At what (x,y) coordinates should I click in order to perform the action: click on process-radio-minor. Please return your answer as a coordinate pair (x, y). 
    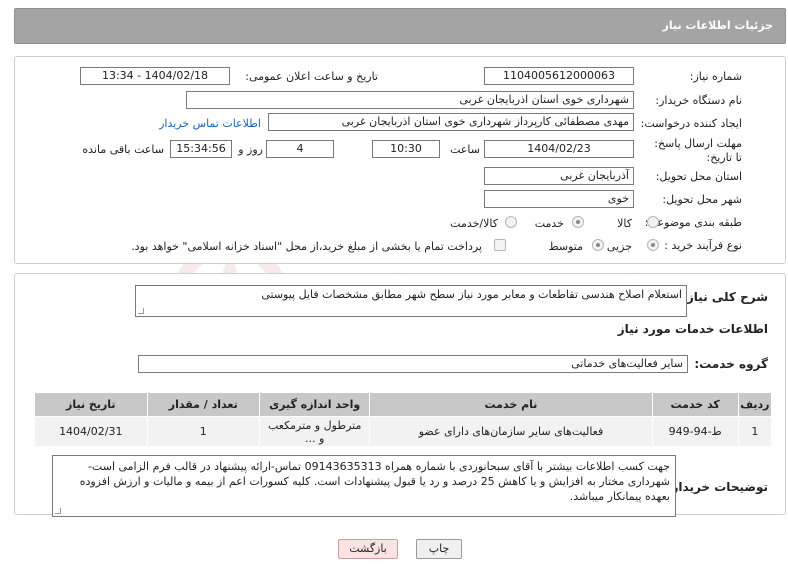
    Looking at the image, I should click on (653, 245).